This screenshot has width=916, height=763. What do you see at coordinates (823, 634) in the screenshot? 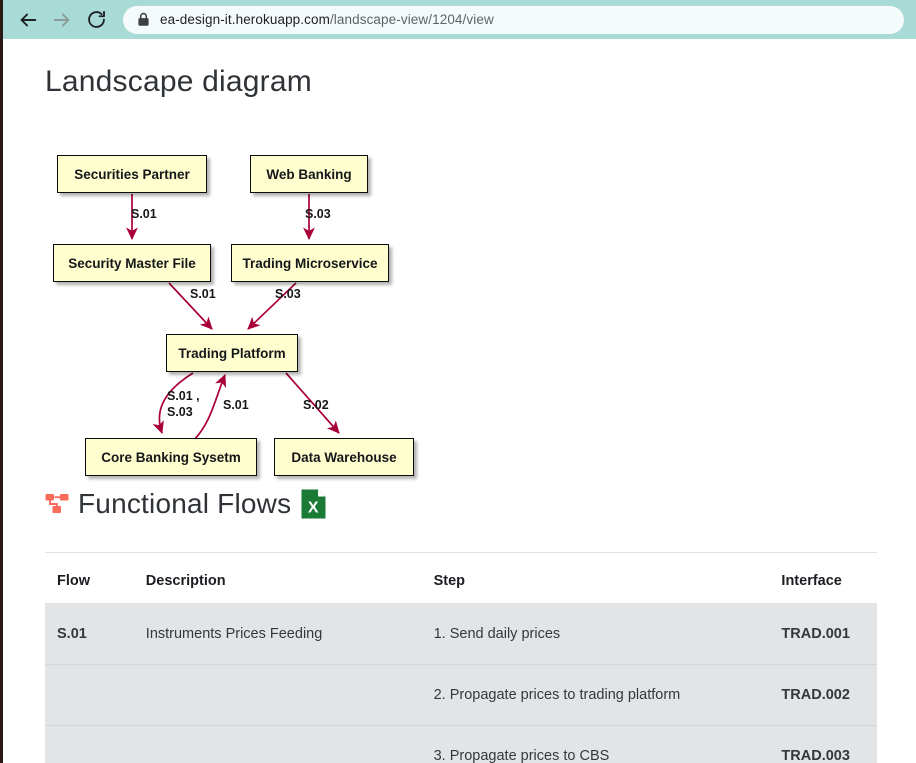
I see `cell-interface: TRAD.001` at bounding box center [823, 634].